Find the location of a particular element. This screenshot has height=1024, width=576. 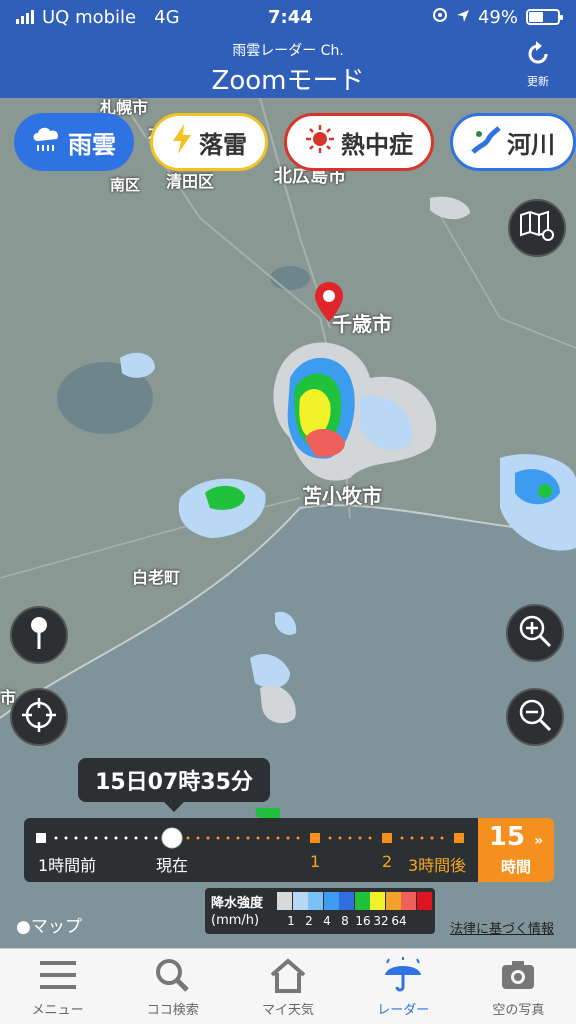

map-settings-button is located at coordinates (537, 228).